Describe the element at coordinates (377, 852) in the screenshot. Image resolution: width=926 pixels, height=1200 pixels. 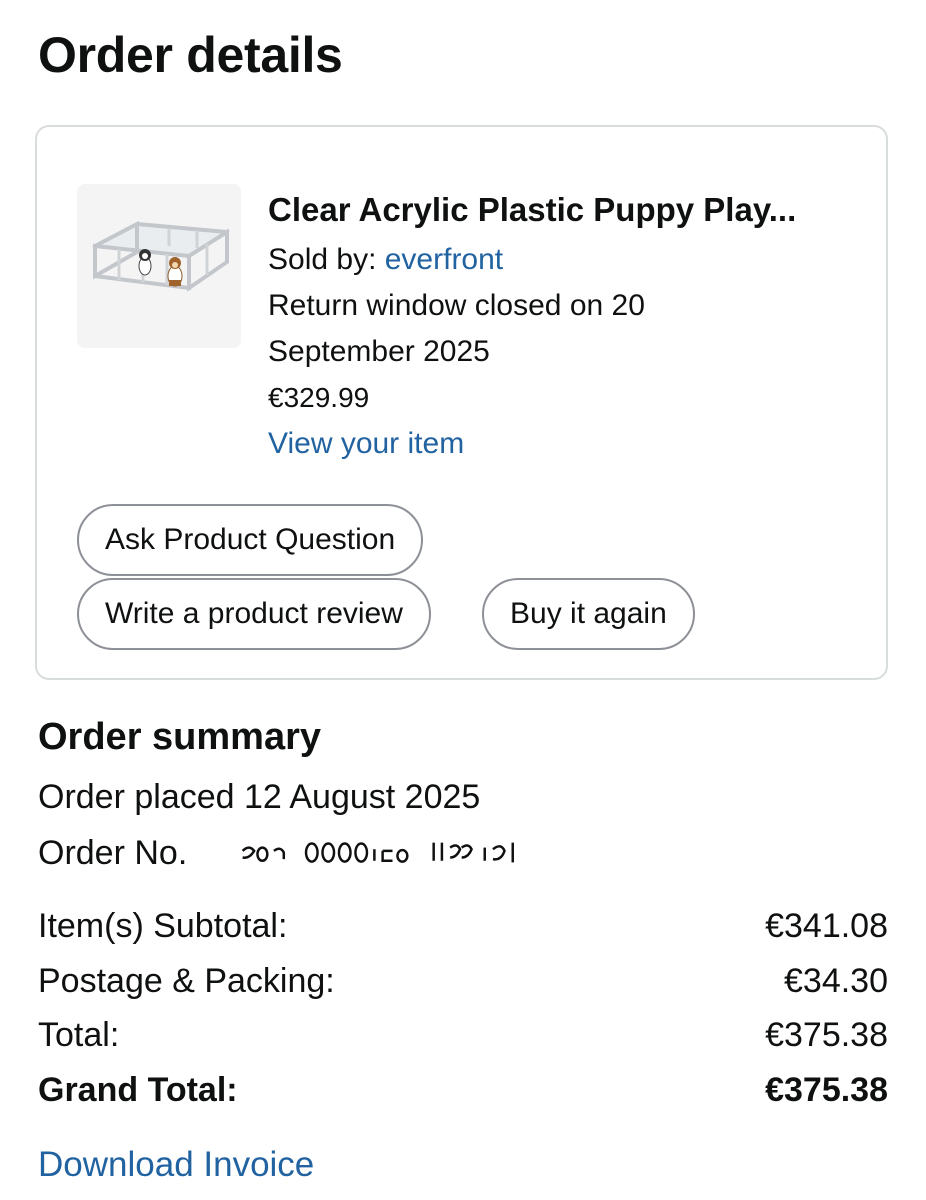
I see `redacted-order-number` at that location.